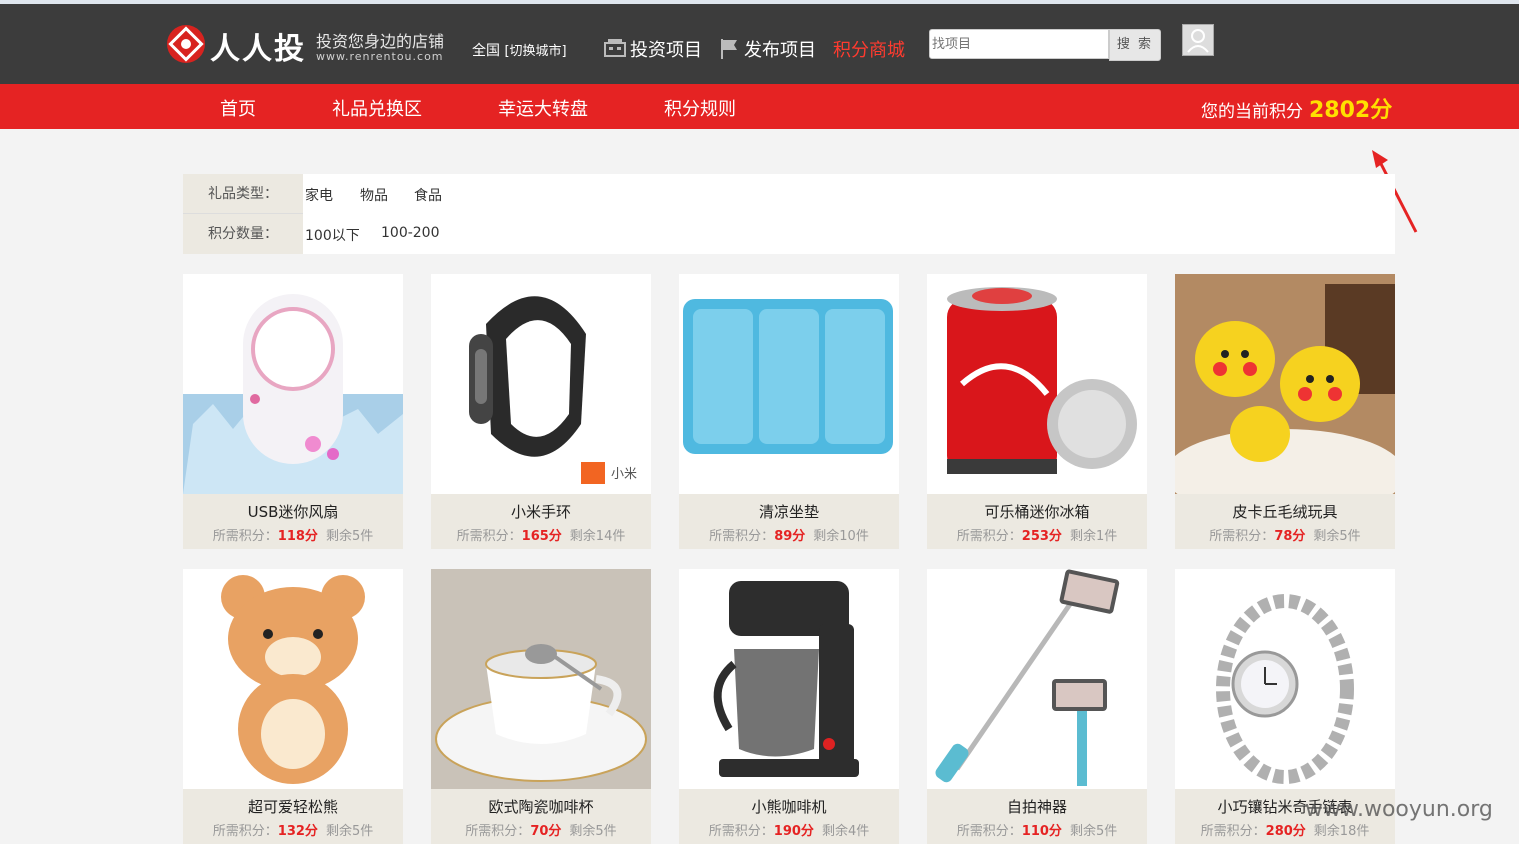 Image resolution: width=1519 pixels, height=844 pixels. What do you see at coordinates (1037, 679) in the screenshot?
I see `product-image-selfie-stick` at bounding box center [1037, 679].